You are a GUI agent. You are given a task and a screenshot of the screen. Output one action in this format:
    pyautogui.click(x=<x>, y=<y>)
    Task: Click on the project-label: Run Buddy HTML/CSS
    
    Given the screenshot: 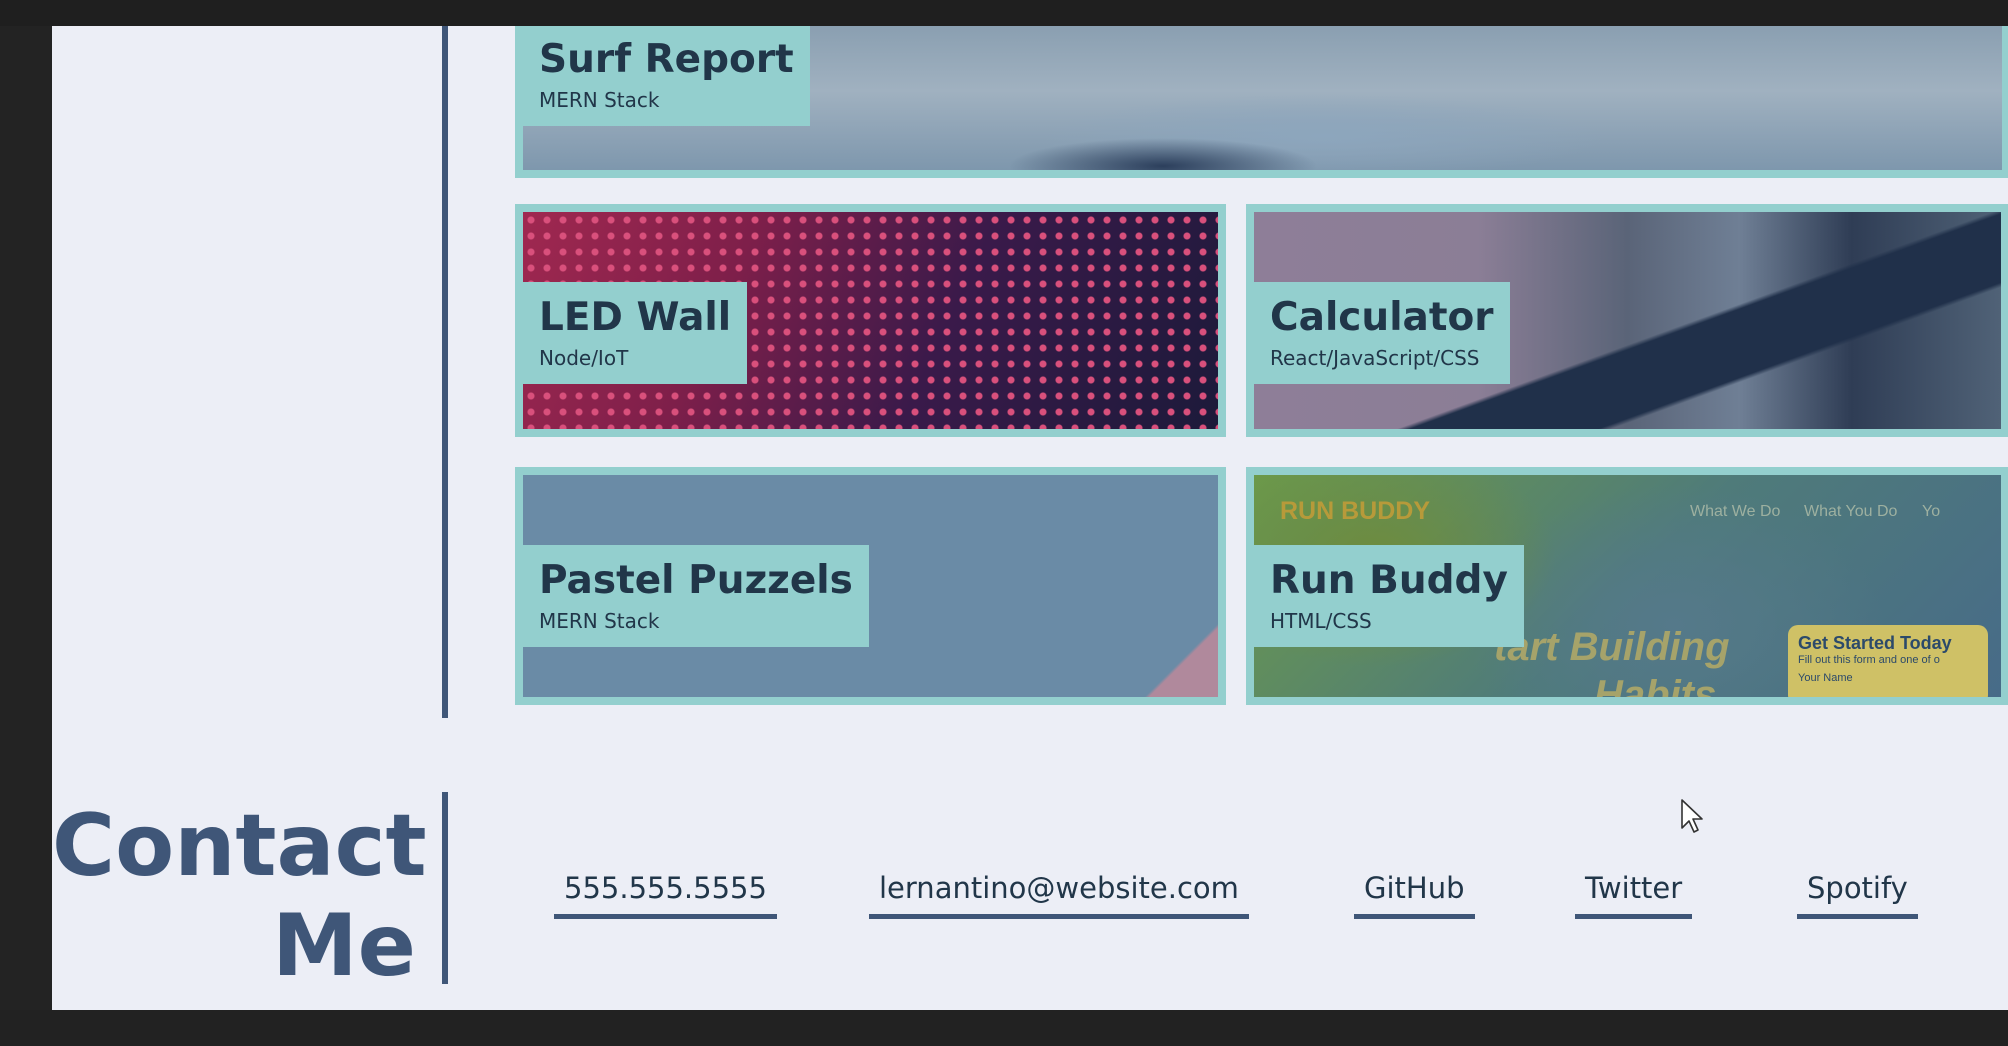 What is the action you would take?
    pyautogui.click(x=1389, y=596)
    